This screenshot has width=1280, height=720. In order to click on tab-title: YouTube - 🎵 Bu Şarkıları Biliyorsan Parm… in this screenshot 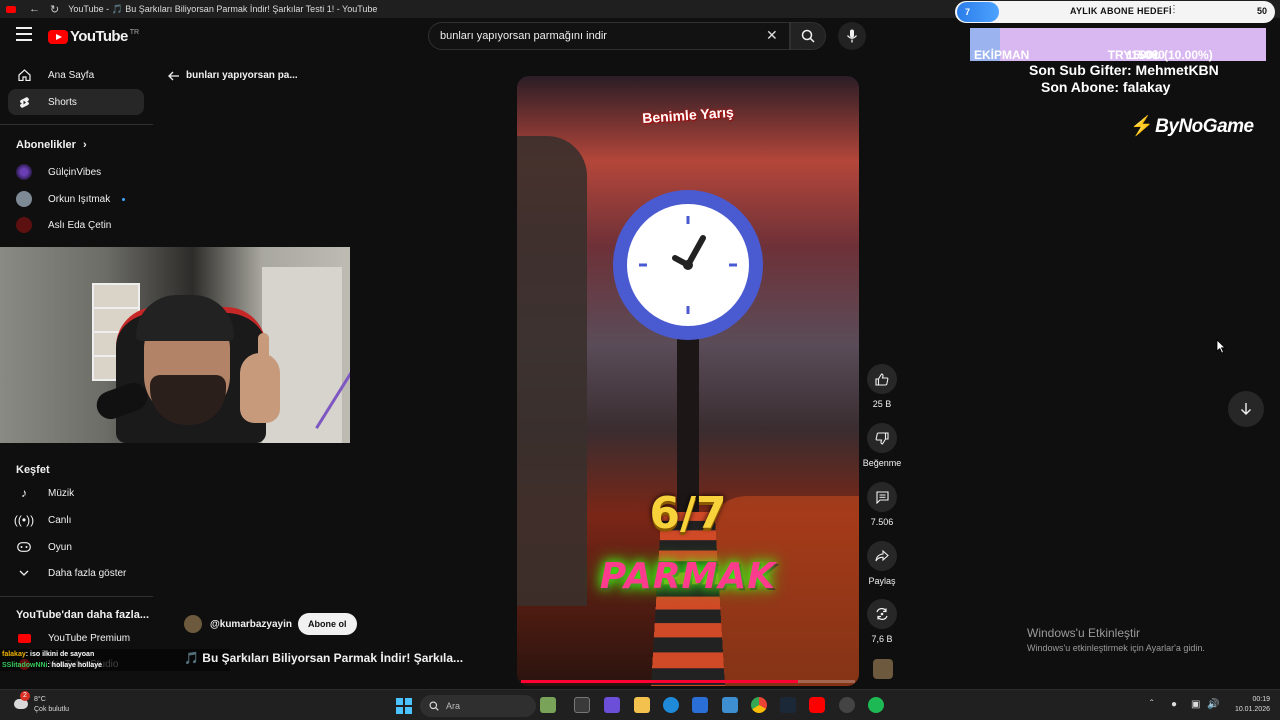, I will do `click(222, 9)`.